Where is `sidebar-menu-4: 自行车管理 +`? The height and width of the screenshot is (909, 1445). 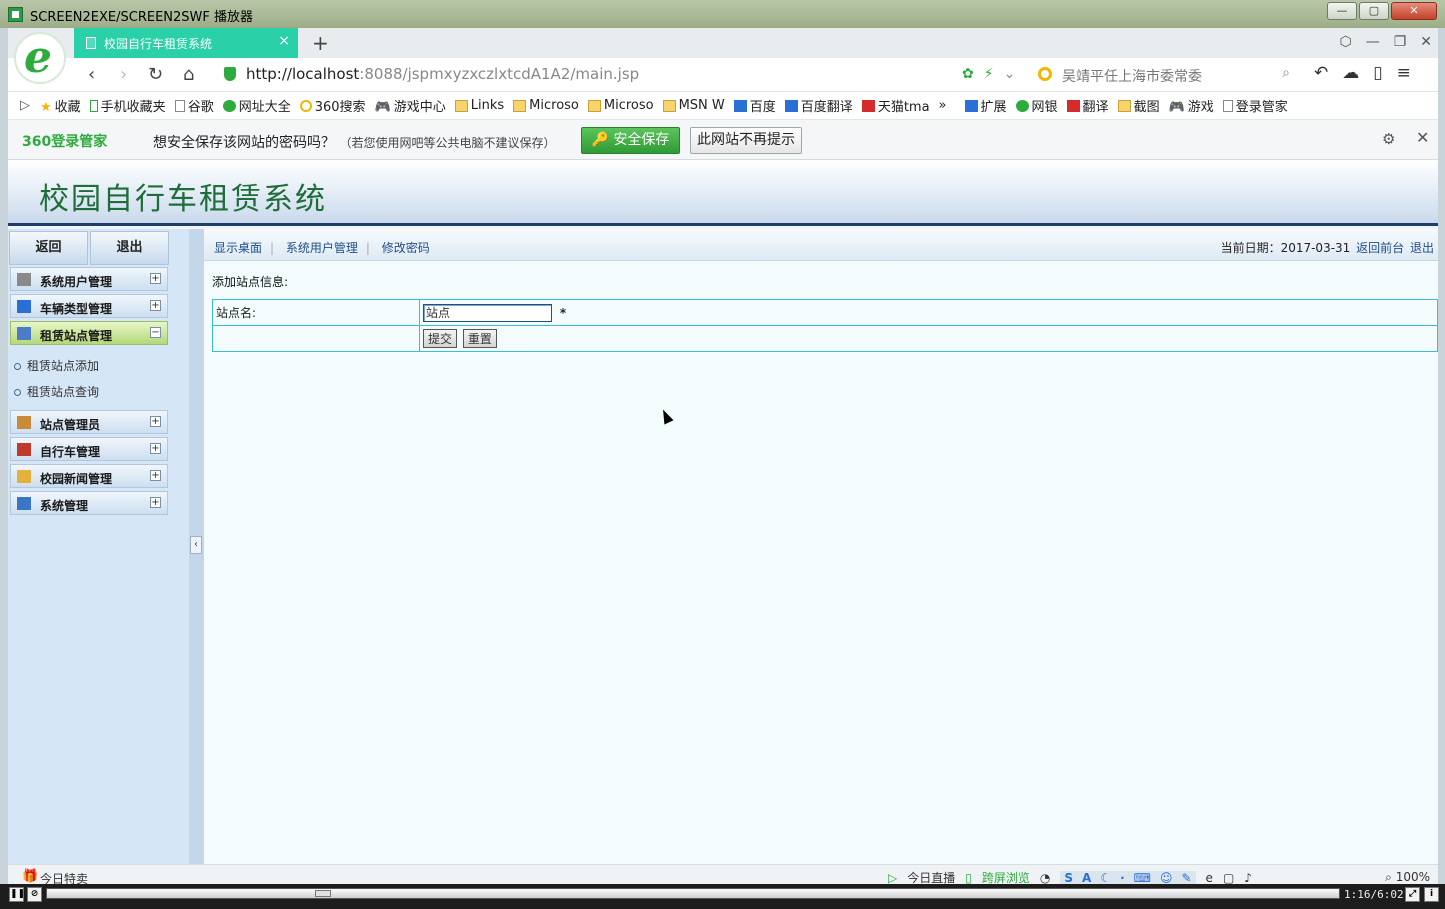
sidebar-menu-4: 自行车管理 + is located at coordinates (89, 449).